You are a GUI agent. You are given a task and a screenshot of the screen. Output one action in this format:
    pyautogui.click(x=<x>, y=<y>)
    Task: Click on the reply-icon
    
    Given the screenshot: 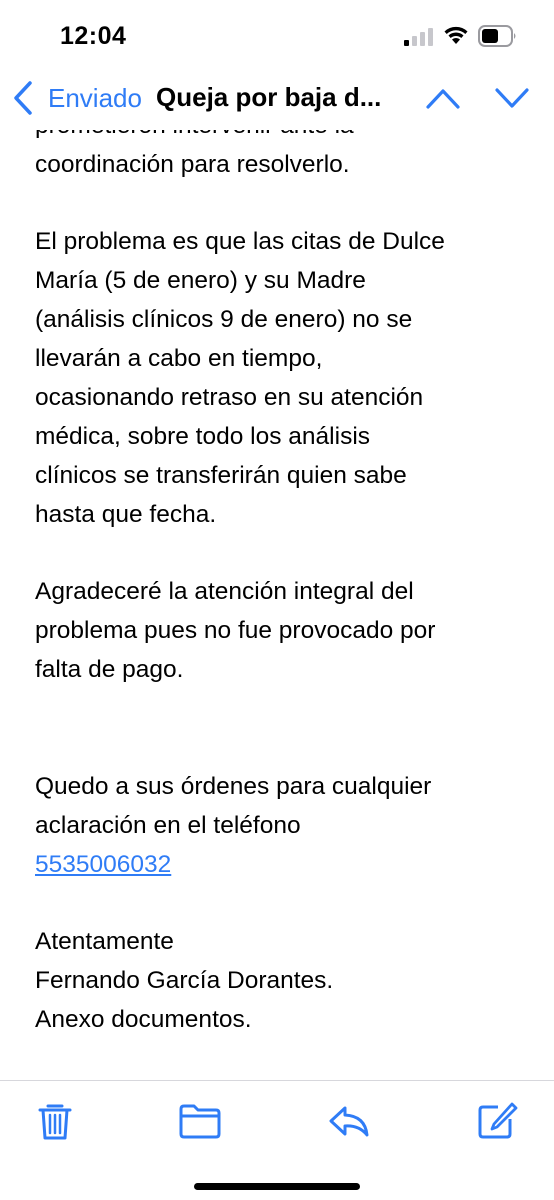 What is the action you would take?
    pyautogui.click(x=349, y=1121)
    